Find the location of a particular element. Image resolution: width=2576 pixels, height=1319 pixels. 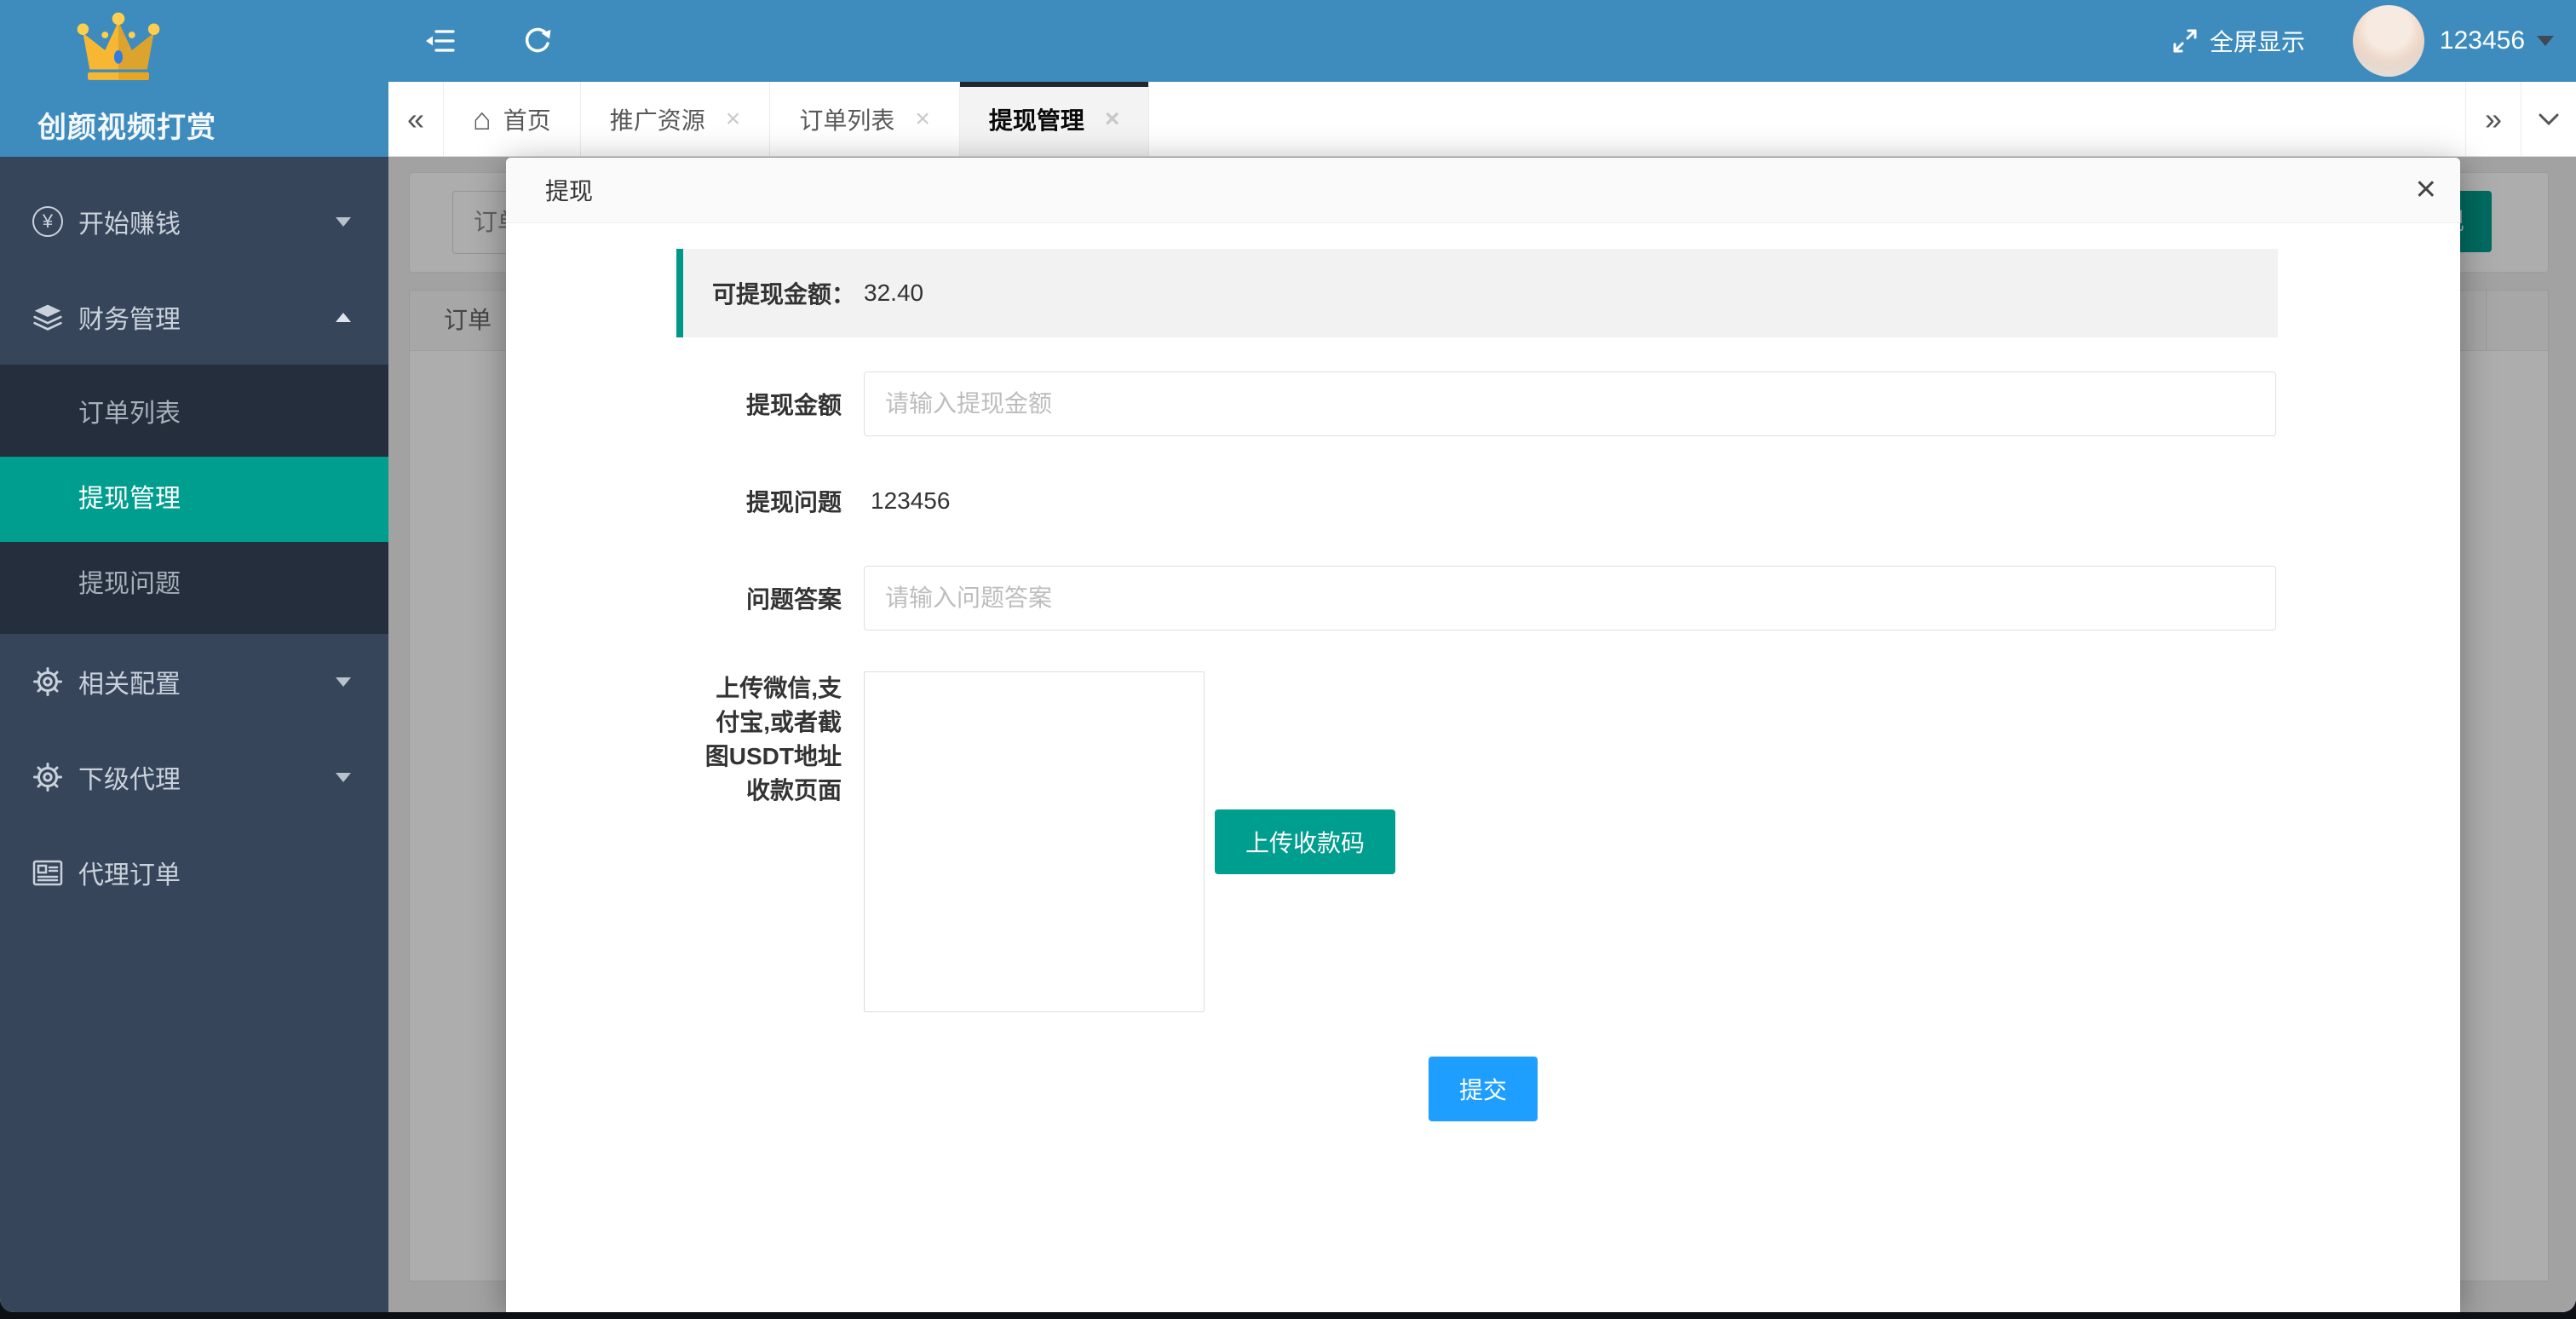

tab-label: 提现管理 is located at coordinates (1036, 120).